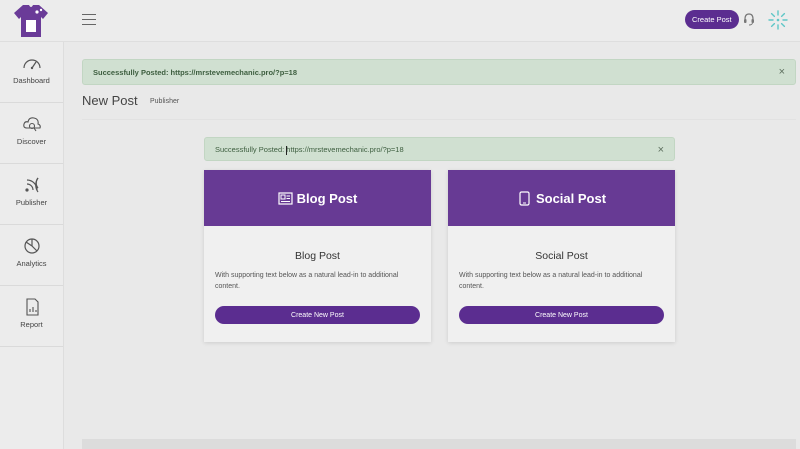 Image resolution: width=800 pixels, height=449 pixels. I want to click on text-cursor, so click(286, 150).